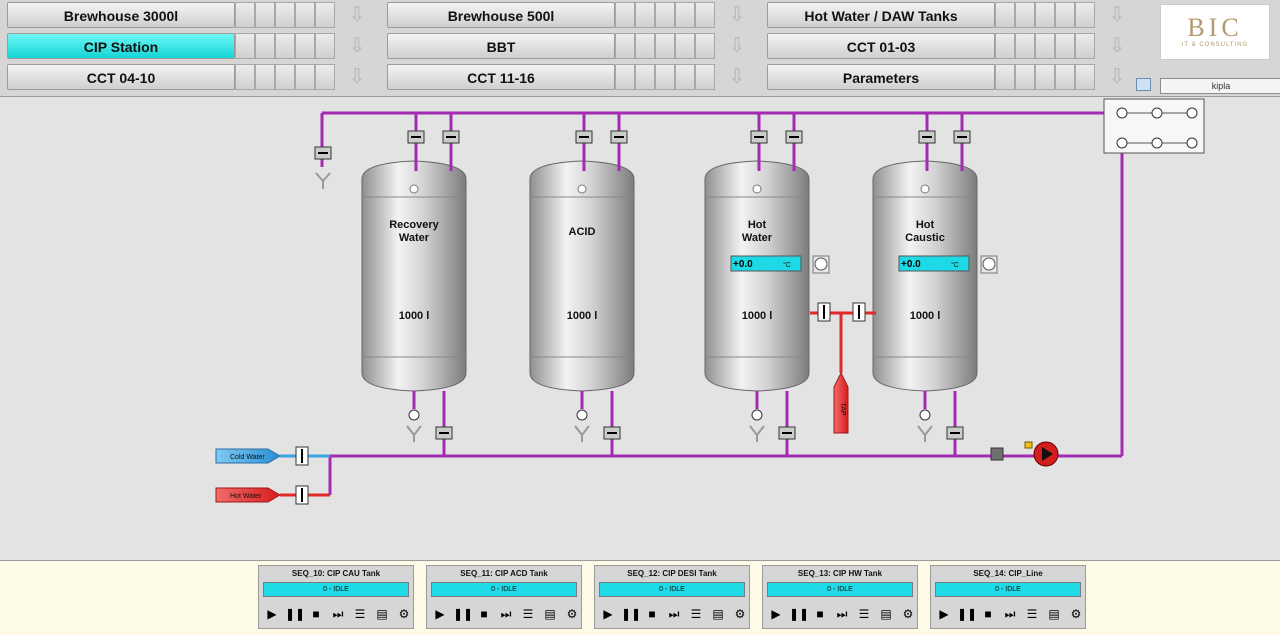 The width and height of the screenshot is (1280, 635). What do you see at coordinates (840, 589) in the screenshot?
I see `sequence-status: 0 - IDLE` at bounding box center [840, 589].